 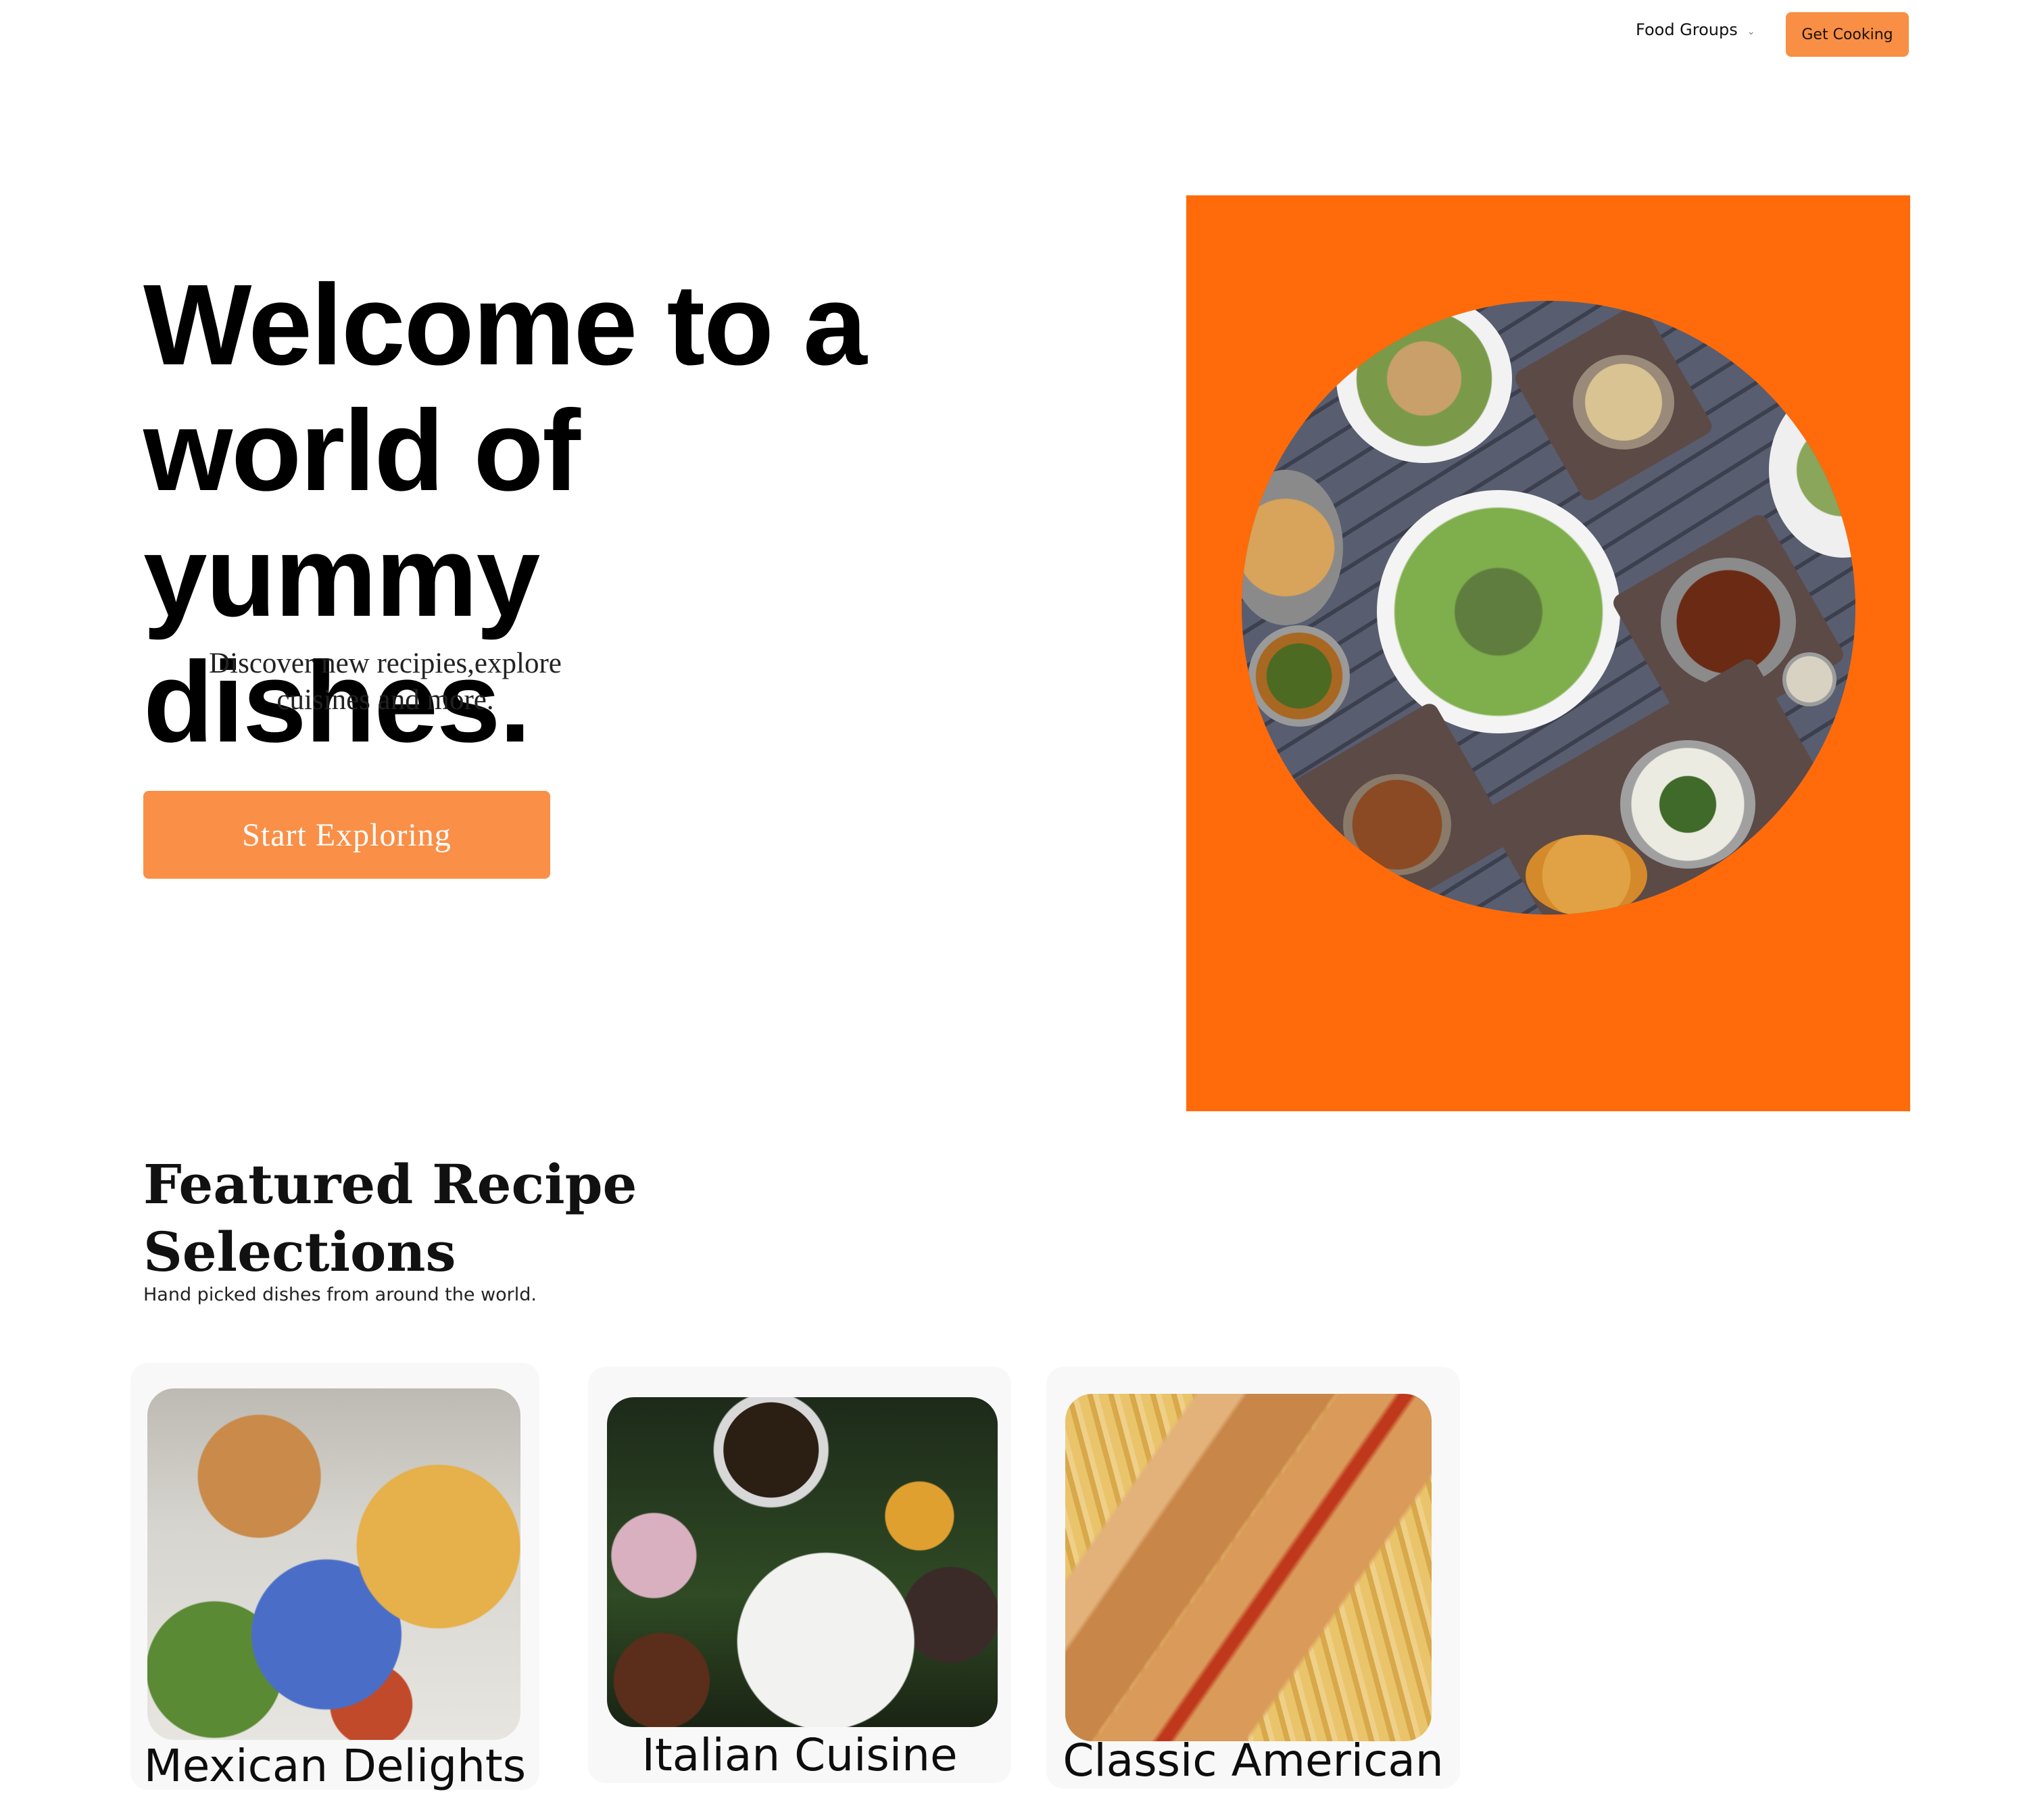 I want to click on get-cooking-button: Get Cooking, so click(x=1847, y=34).